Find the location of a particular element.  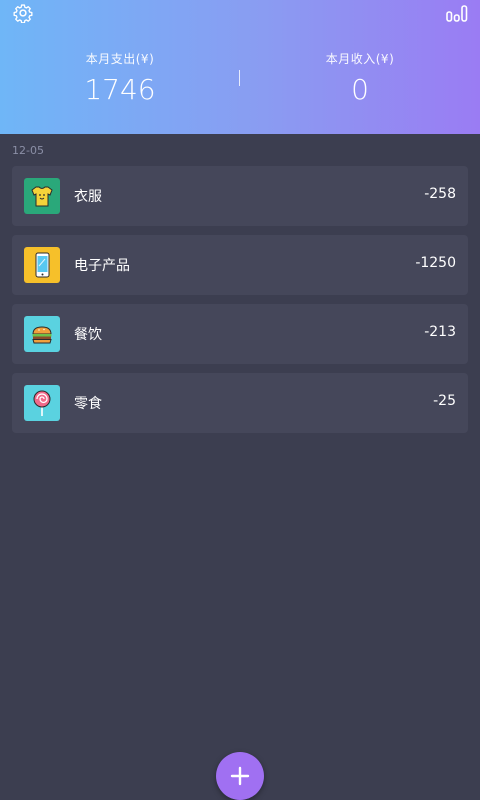

gear-icon is located at coordinates (23, 13).